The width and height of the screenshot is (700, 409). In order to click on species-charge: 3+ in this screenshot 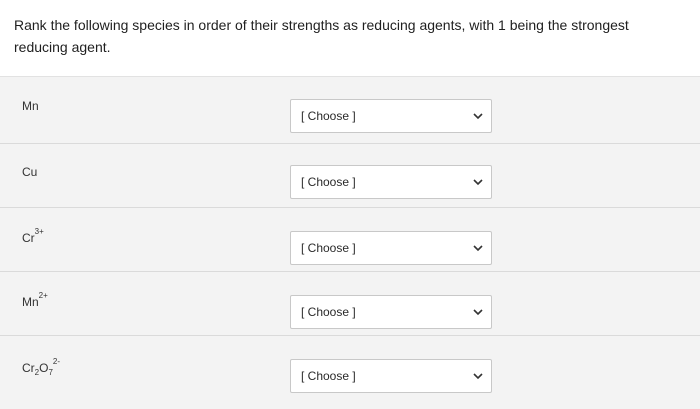, I will do `click(39, 231)`.